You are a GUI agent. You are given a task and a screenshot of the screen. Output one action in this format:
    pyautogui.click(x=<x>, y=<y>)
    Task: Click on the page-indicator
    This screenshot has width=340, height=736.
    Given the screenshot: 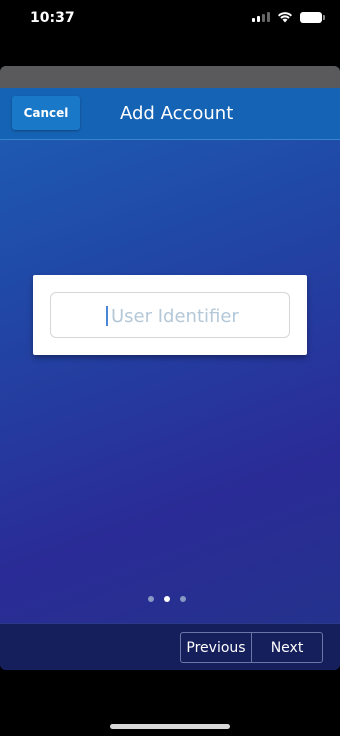 What is the action you would take?
    pyautogui.click(x=167, y=599)
    